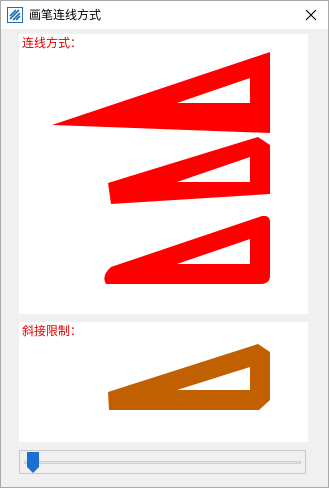 The image size is (329, 488). Describe the element at coordinates (15, 15) in the screenshot. I see `app-logo-icon` at that location.